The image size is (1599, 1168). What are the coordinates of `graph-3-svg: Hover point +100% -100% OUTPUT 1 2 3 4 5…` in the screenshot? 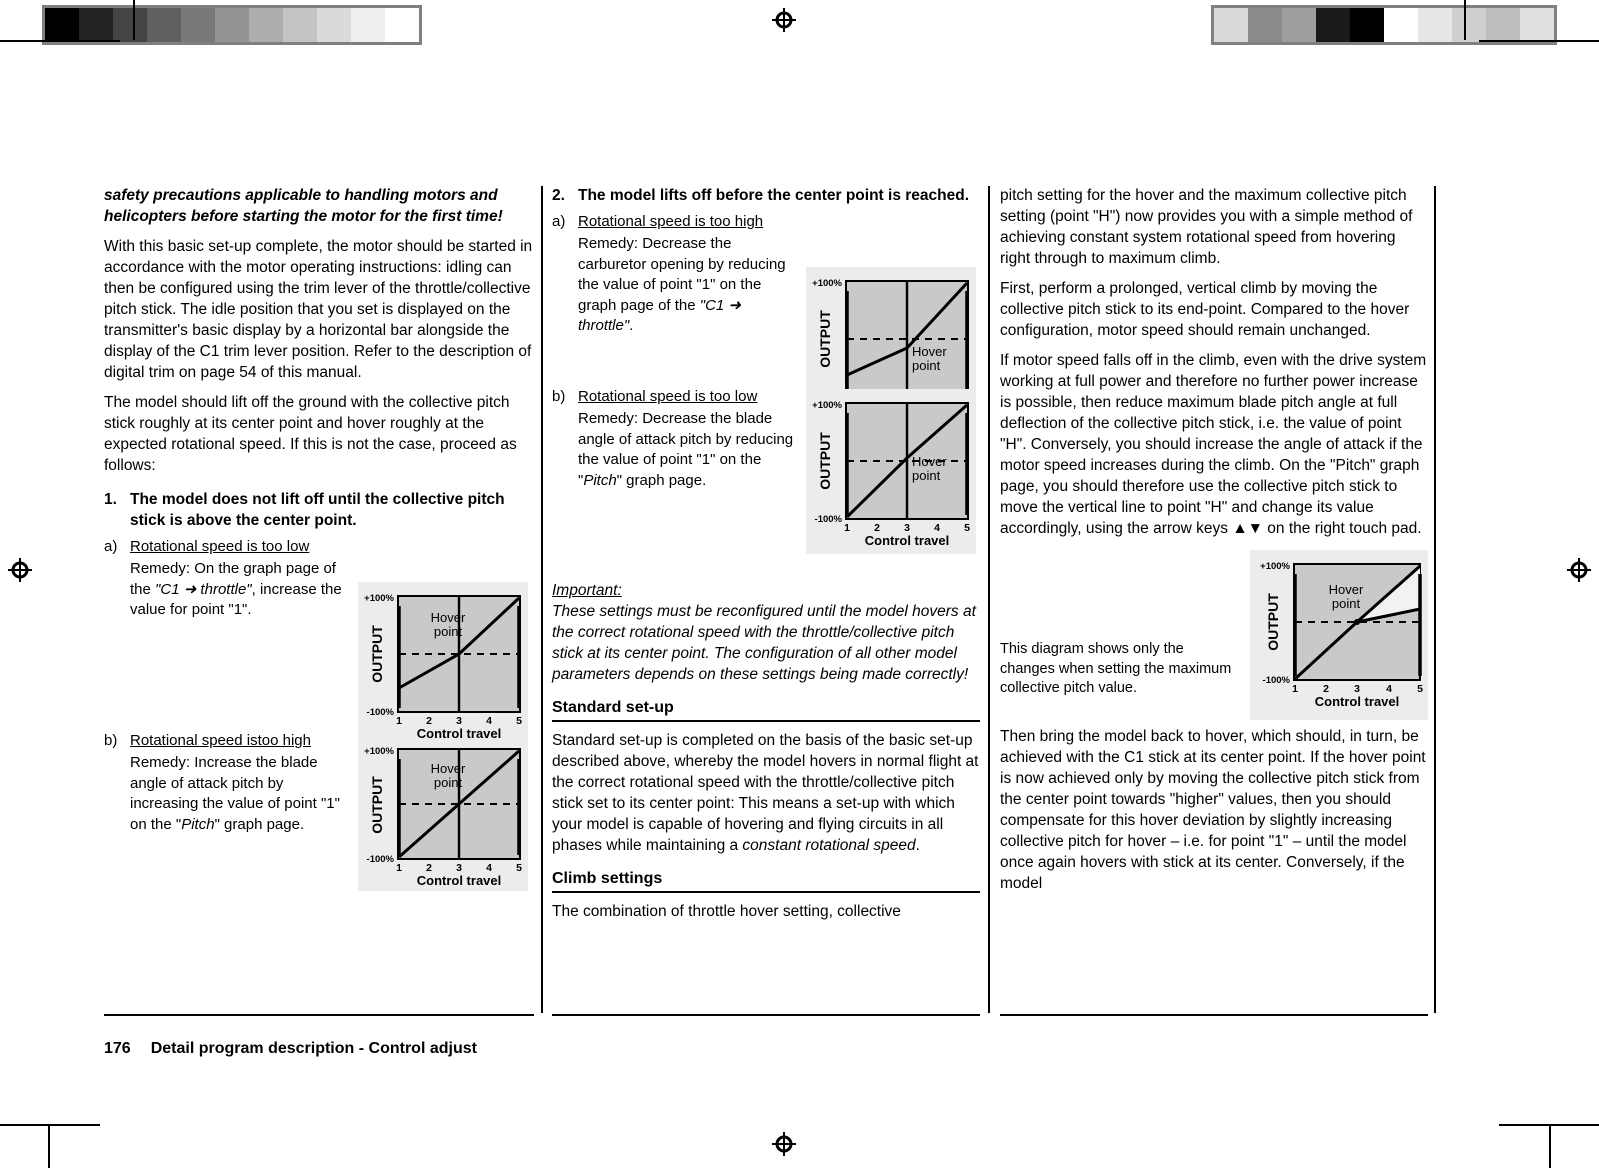 It's located at (1341, 635).